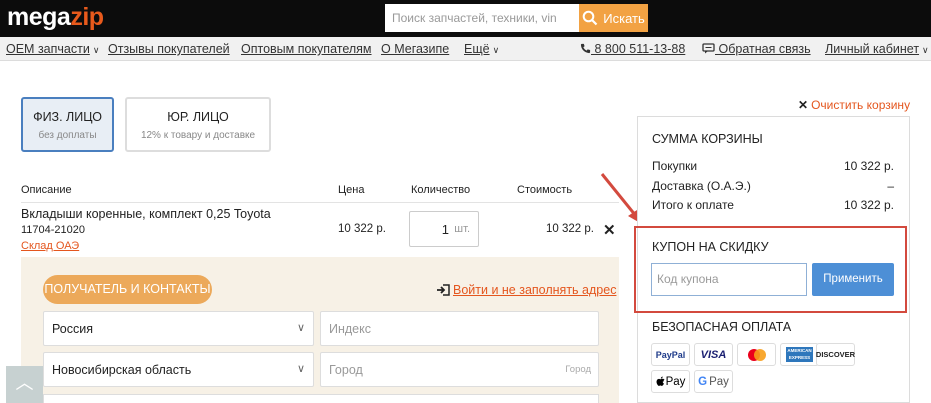 The height and width of the screenshot is (403, 931). I want to click on amex-icon: AMERICAN EXPRESS, so click(799, 354).